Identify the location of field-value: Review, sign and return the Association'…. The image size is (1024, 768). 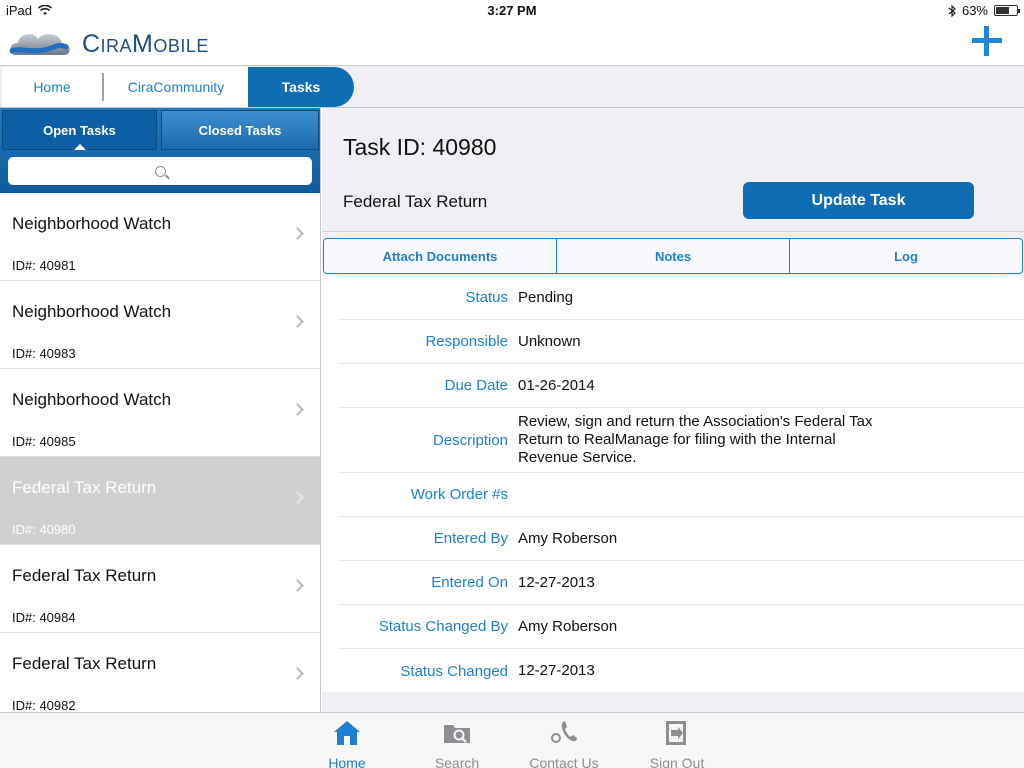
(695, 439).